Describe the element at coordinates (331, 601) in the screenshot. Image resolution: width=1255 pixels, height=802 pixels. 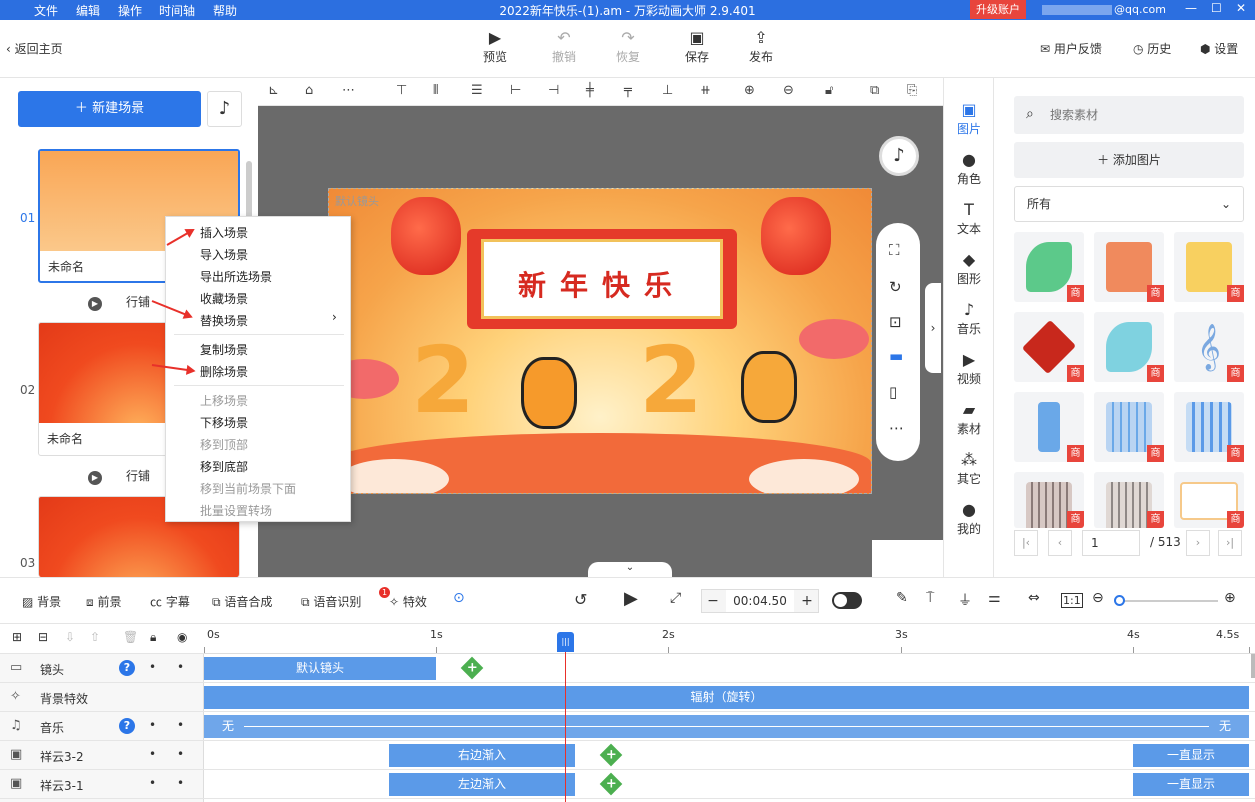
I see `asr-button: ⧉ 语音识别` at that location.